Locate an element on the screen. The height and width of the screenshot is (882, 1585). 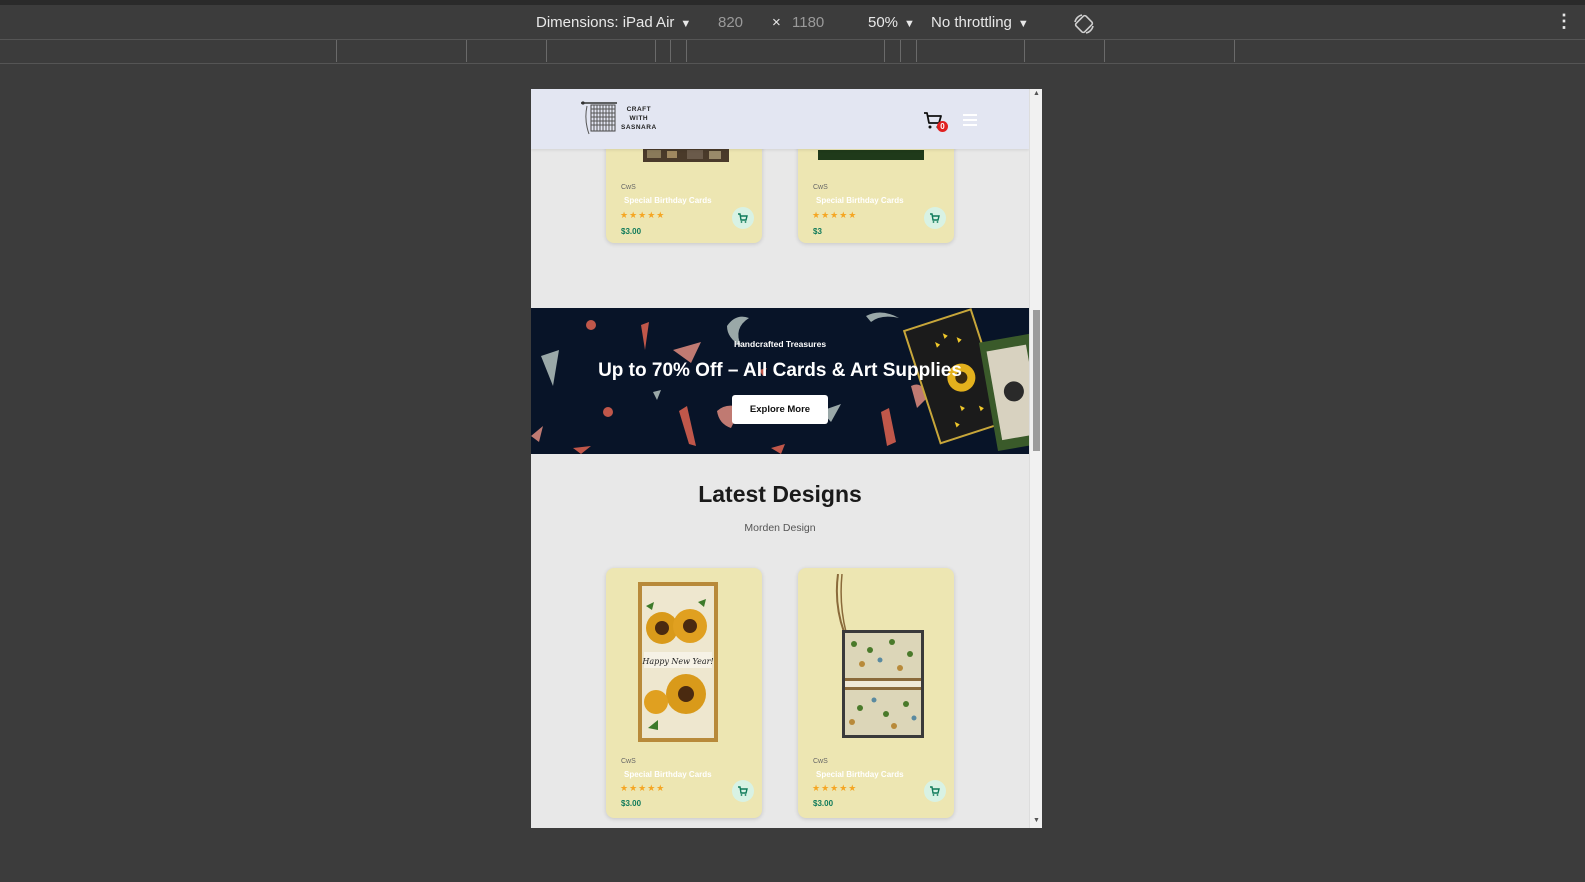
product-price: $3 is located at coordinates (817, 231).